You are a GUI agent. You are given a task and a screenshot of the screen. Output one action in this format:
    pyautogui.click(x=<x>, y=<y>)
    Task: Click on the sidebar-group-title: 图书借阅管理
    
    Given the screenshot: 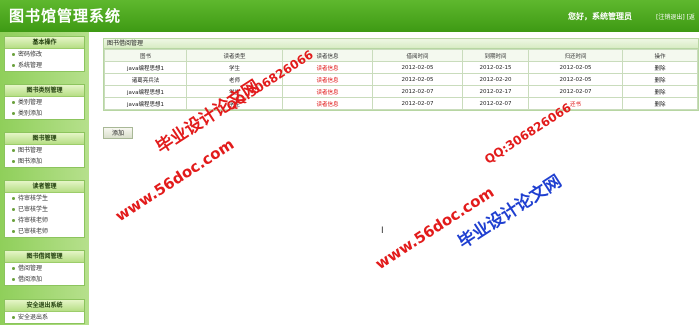 What is the action you would take?
    pyautogui.click(x=44, y=257)
    